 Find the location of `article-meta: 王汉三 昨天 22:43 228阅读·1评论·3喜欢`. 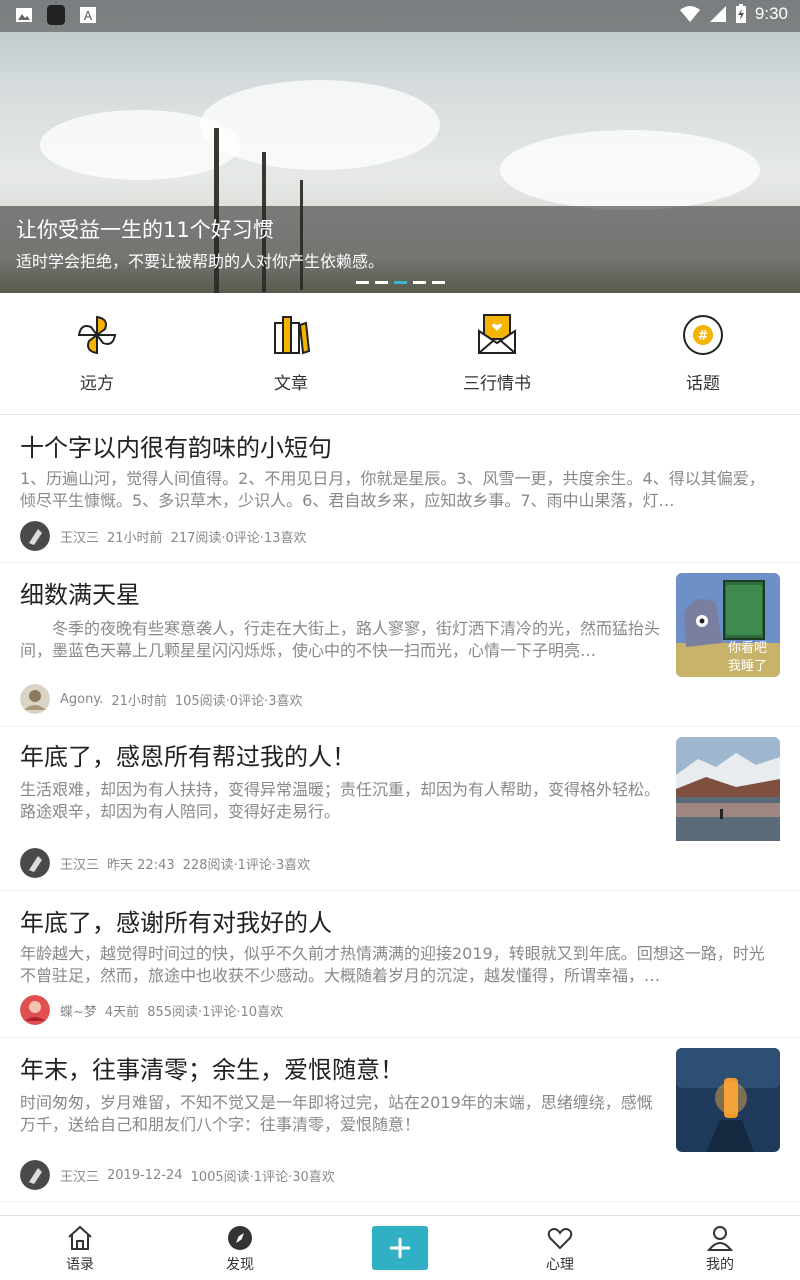

article-meta: 王汉三 昨天 22:43 228阅读·1评论·3喜欢 is located at coordinates (169, 863).